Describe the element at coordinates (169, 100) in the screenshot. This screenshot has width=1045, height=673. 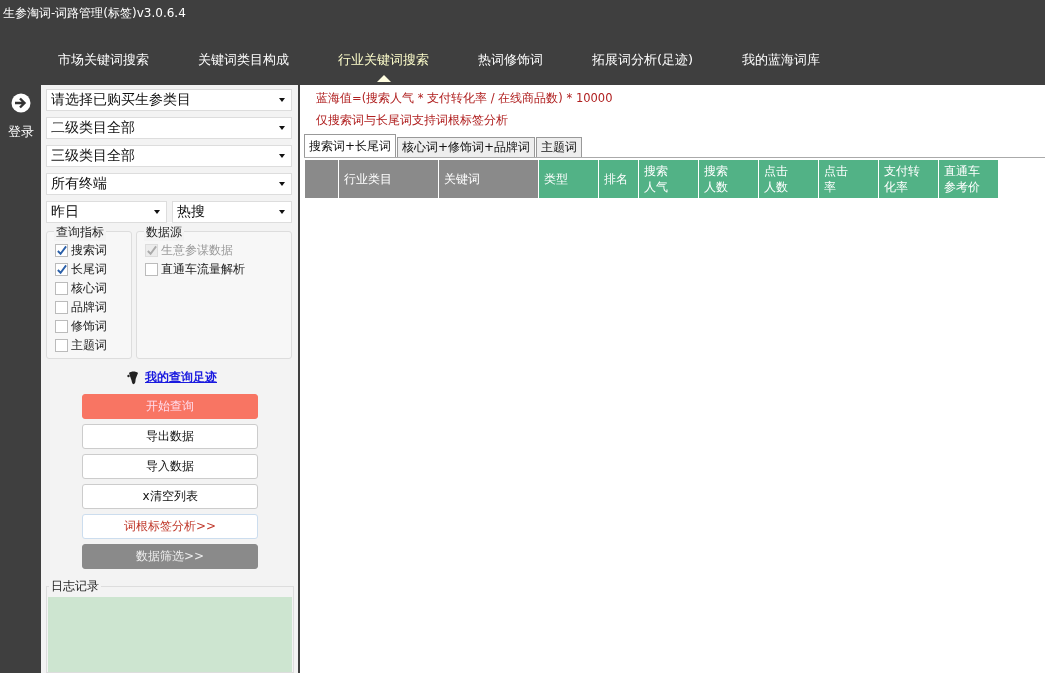
I see `dropdown: 请选择已购买生参类目` at that location.